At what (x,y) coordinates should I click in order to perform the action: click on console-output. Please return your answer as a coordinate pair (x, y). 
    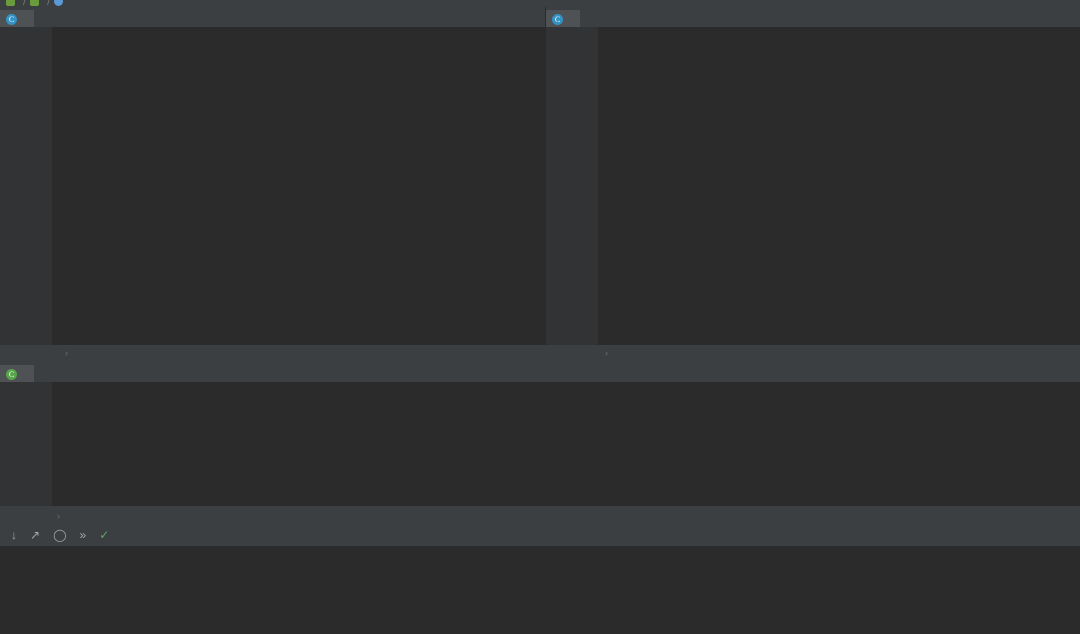
    Looking at the image, I should click on (540, 590).